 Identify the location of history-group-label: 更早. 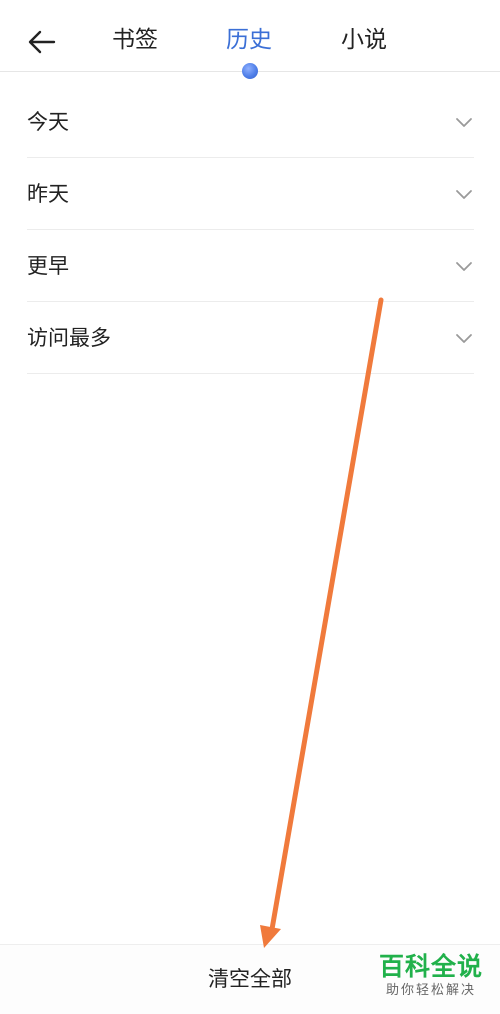
(48, 266).